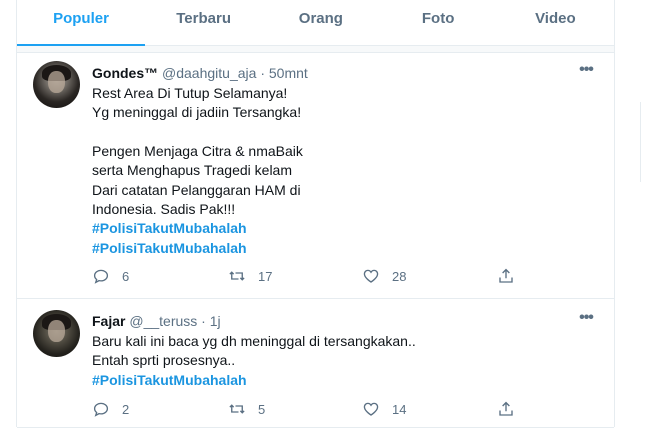 The width and height of the screenshot is (655, 428). What do you see at coordinates (164, 360) in the screenshot?
I see `tweet-line: Entah sprti prosesnya..` at bounding box center [164, 360].